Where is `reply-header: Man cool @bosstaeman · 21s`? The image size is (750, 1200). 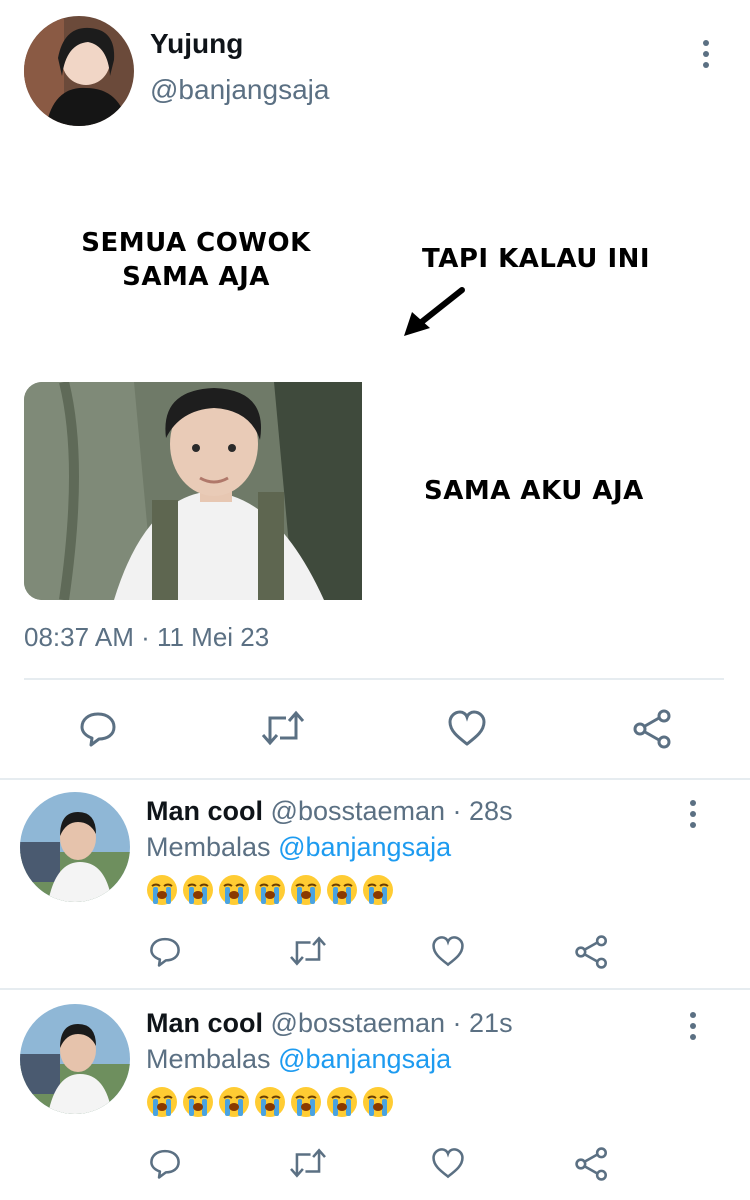 reply-header: Man cool @bosstaeman · 21s is located at coordinates (329, 1023).